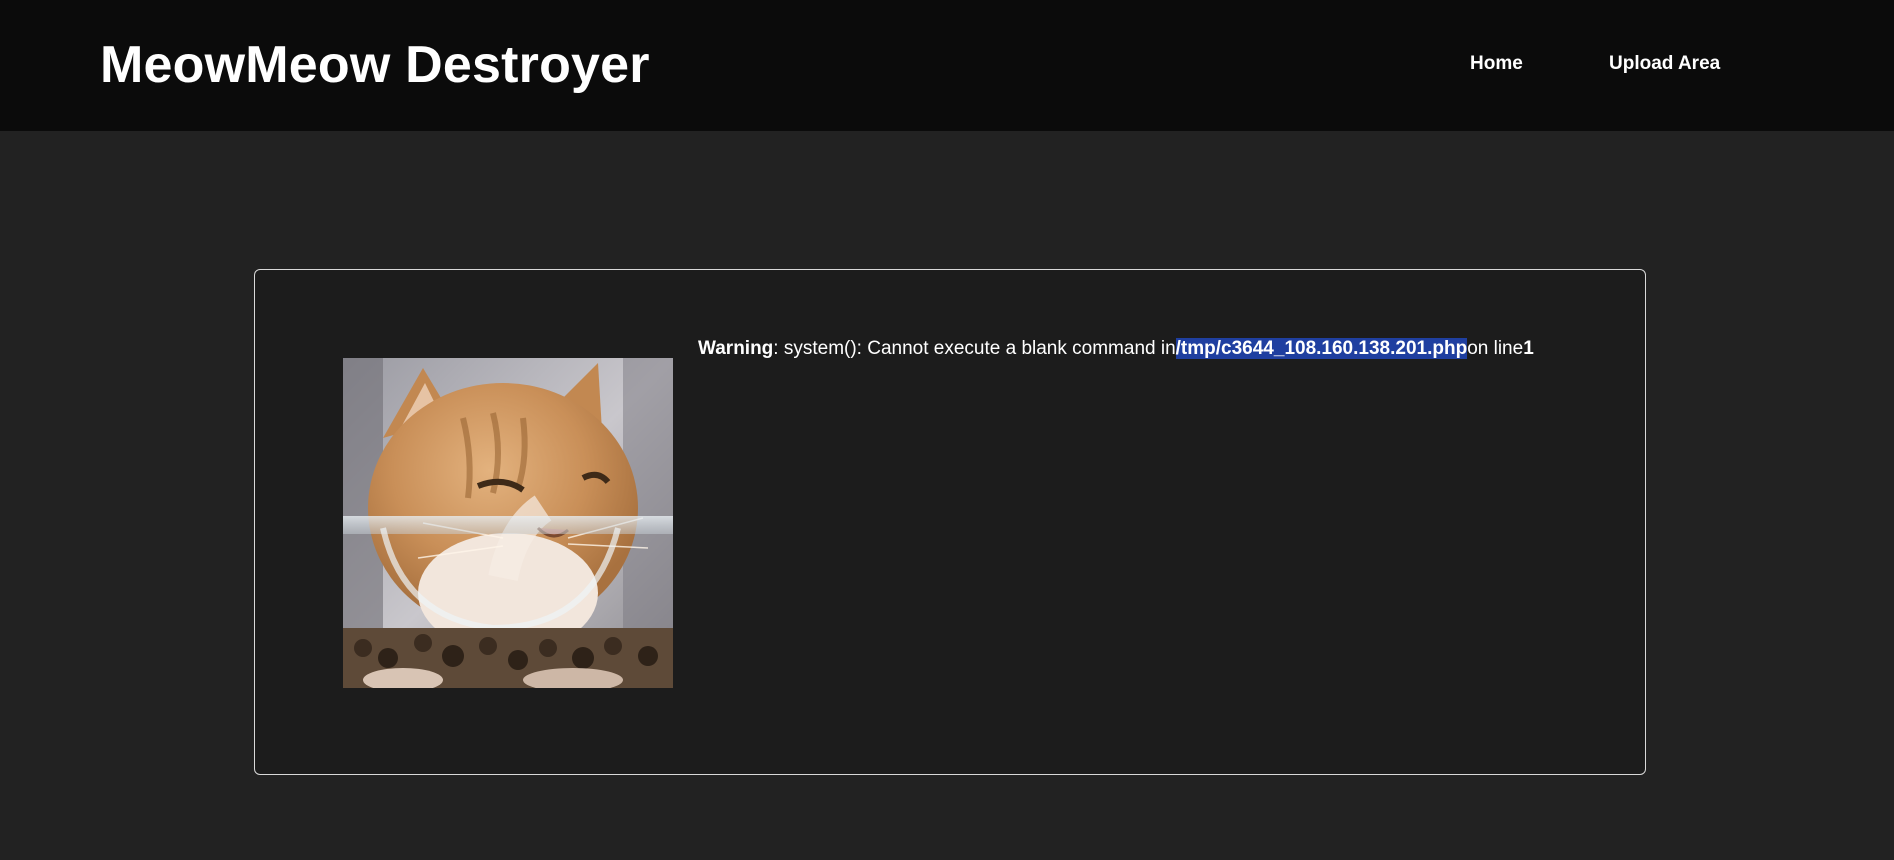  What do you see at coordinates (1496, 64) in the screenshot?
I see `nav-home-link: Home` at bounding box center [1496, 64].